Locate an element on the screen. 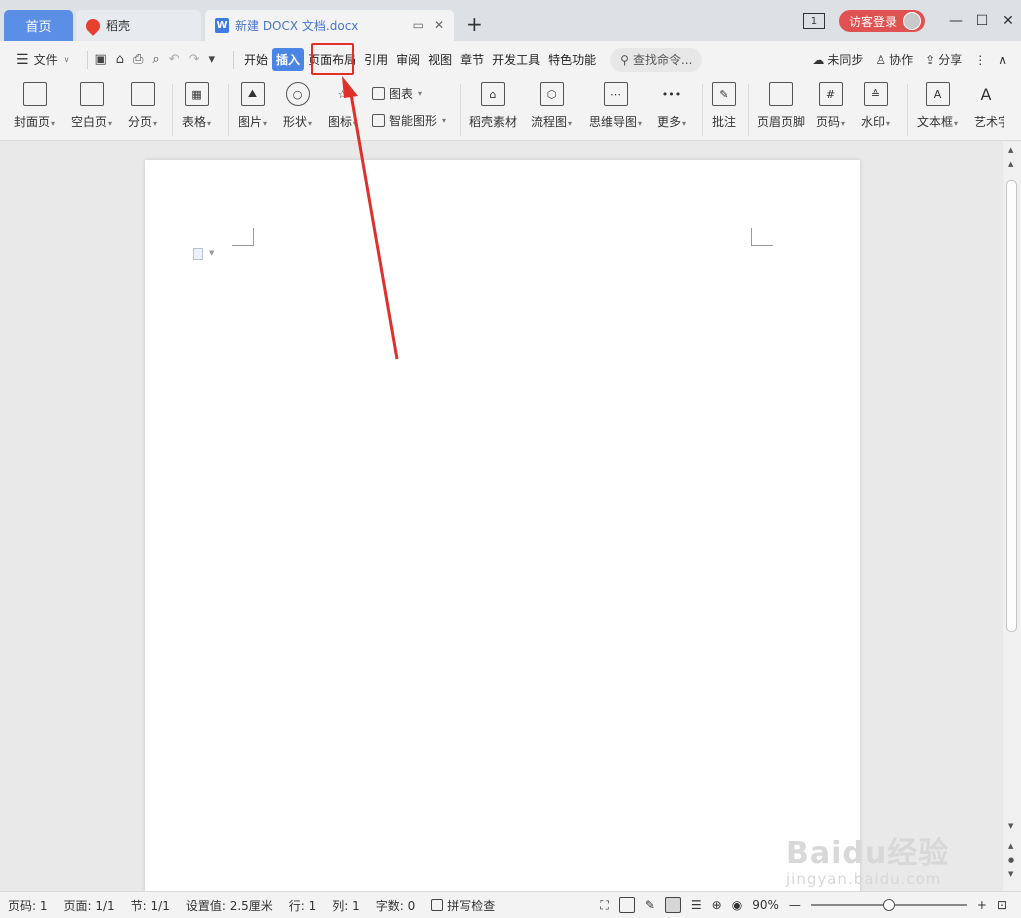  chart-button: 图表 ▾ is located at coordinates (397, 93).